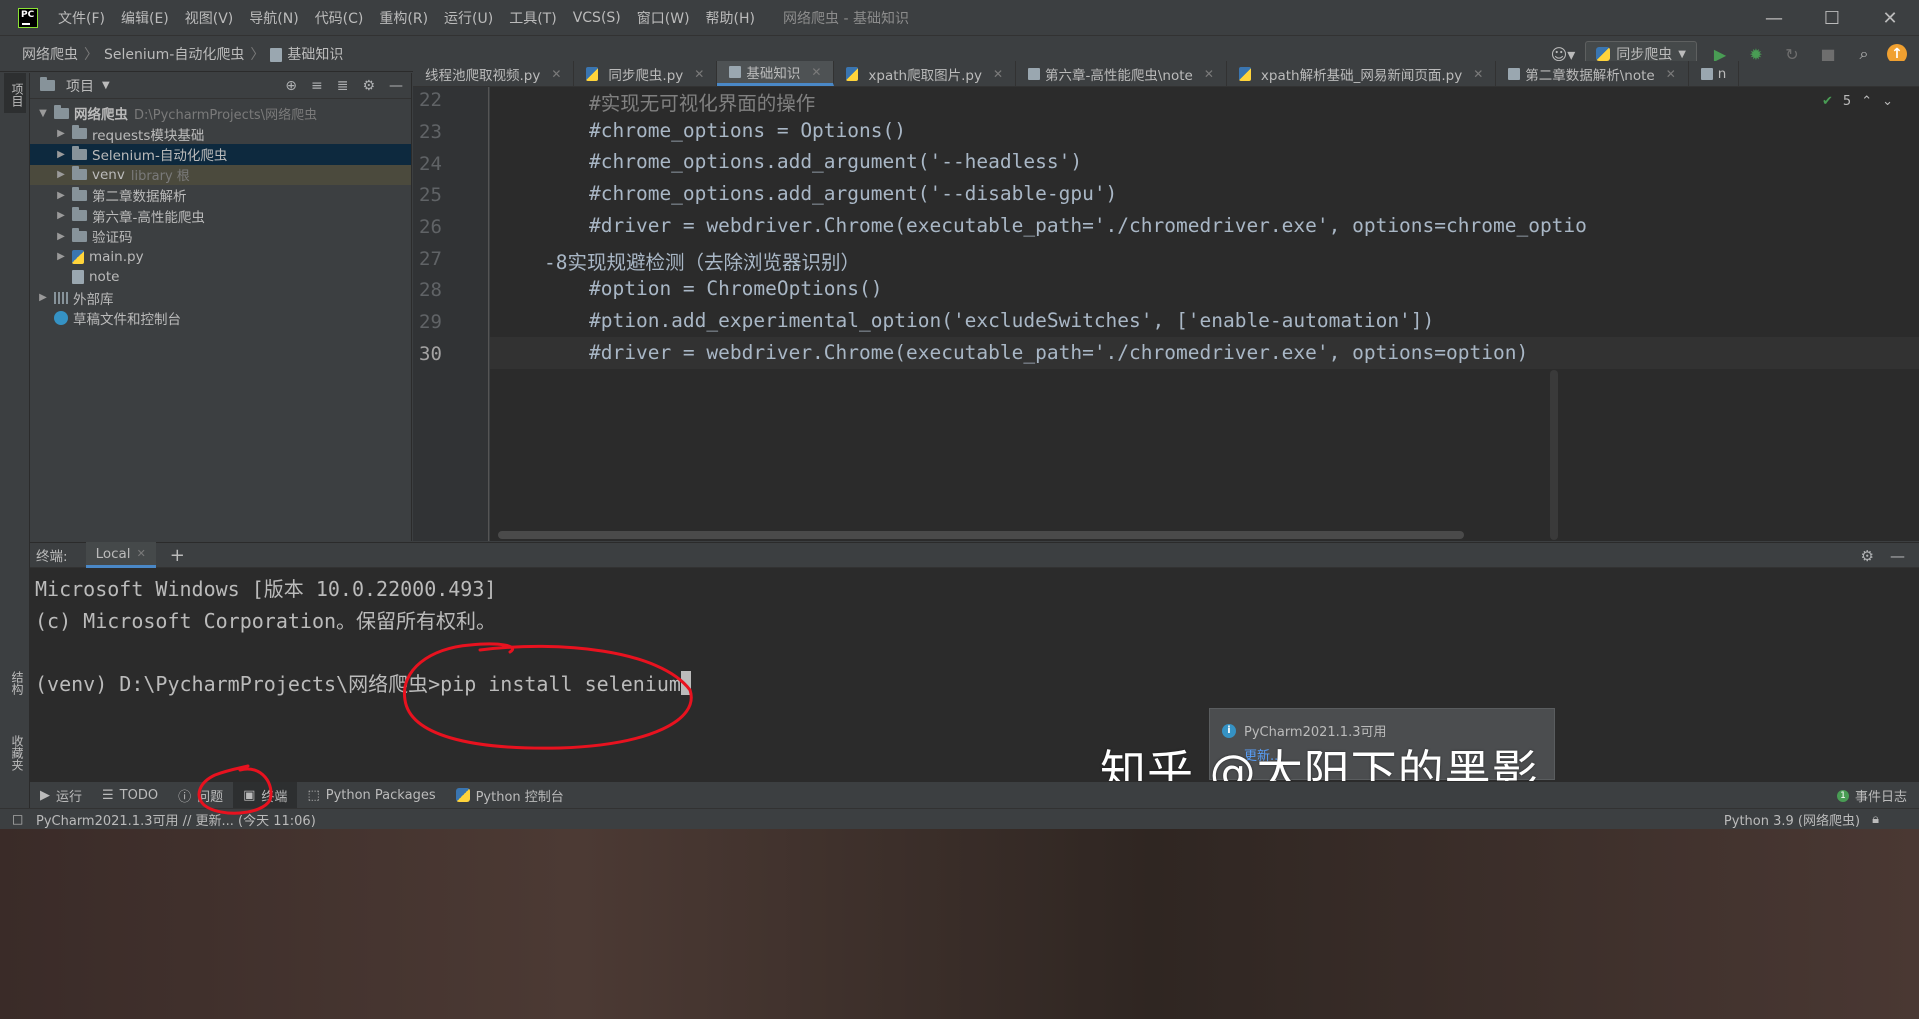 The image size is (1919, 1019). Describe the element at coordinates (1362, 73) in the screenshot. I see `editor-tab: xpath解析基础_网易新闻页面.py ✕` at that location.